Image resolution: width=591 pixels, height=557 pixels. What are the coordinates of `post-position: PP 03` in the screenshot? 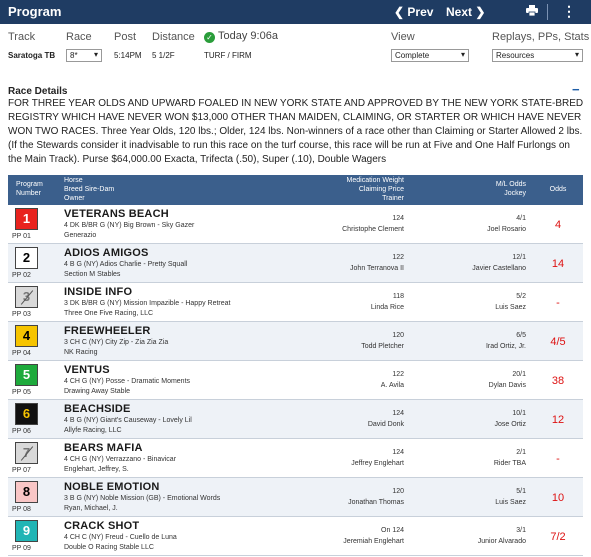 It's located at (21, 314).